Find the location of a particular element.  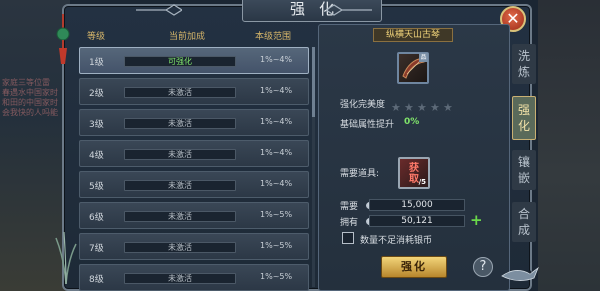

level-row-4: 4级 未激活 1%~4% is located at coordinates (194, 153).